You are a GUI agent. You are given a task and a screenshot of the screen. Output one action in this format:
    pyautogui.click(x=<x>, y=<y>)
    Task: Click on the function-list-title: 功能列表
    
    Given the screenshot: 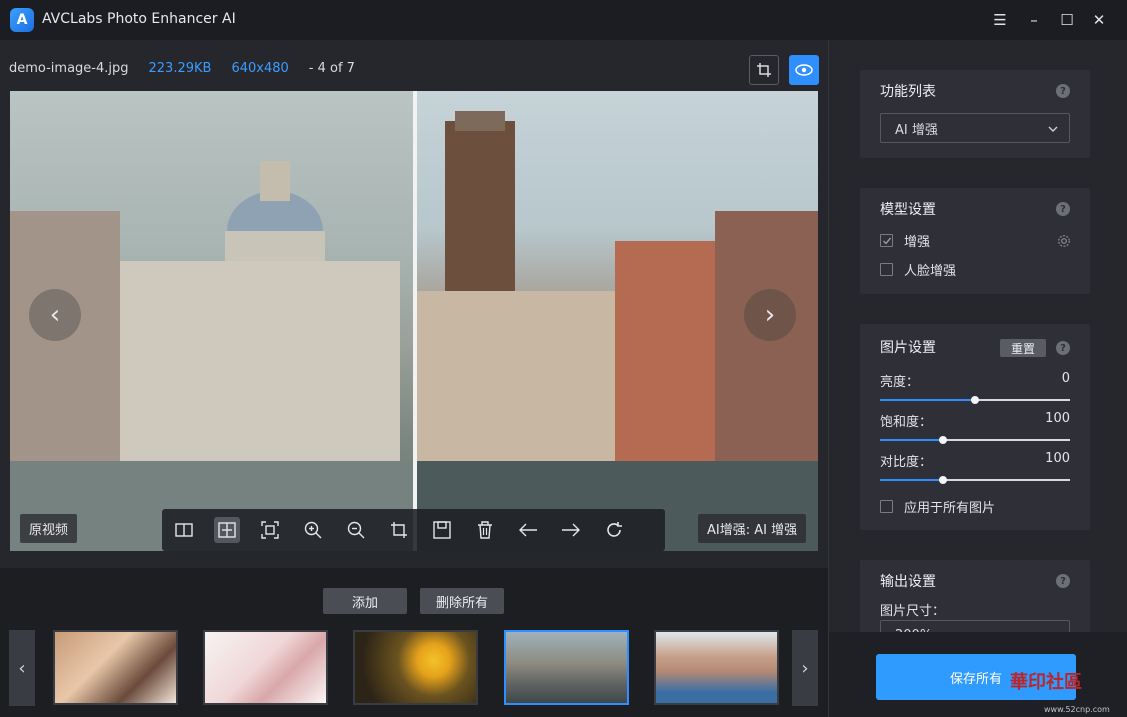 What is the action you would take?
    pyautogui.click(x=908, y=92)
    